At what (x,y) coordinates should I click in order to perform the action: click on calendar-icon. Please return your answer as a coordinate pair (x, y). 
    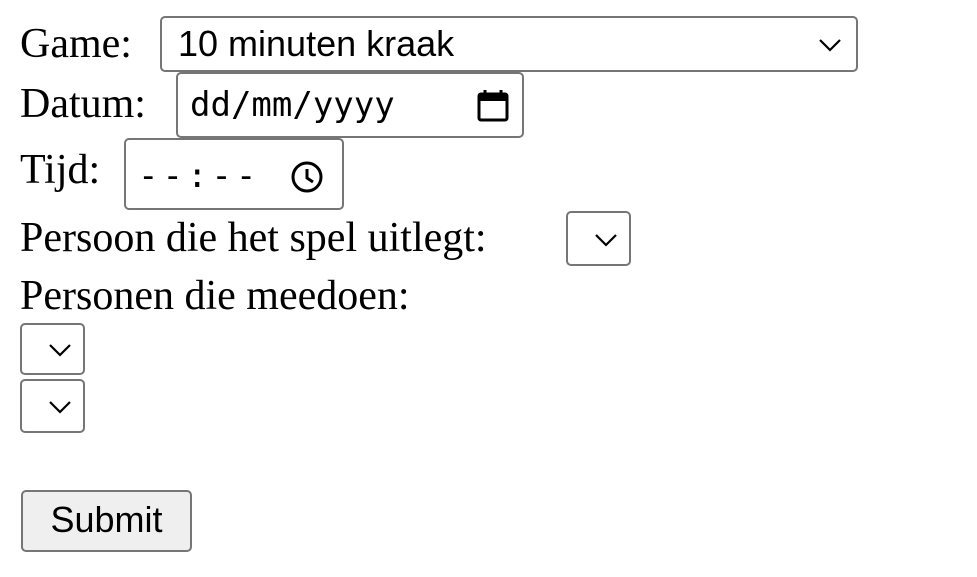
    Looking at the image, I should click on (493, 106).